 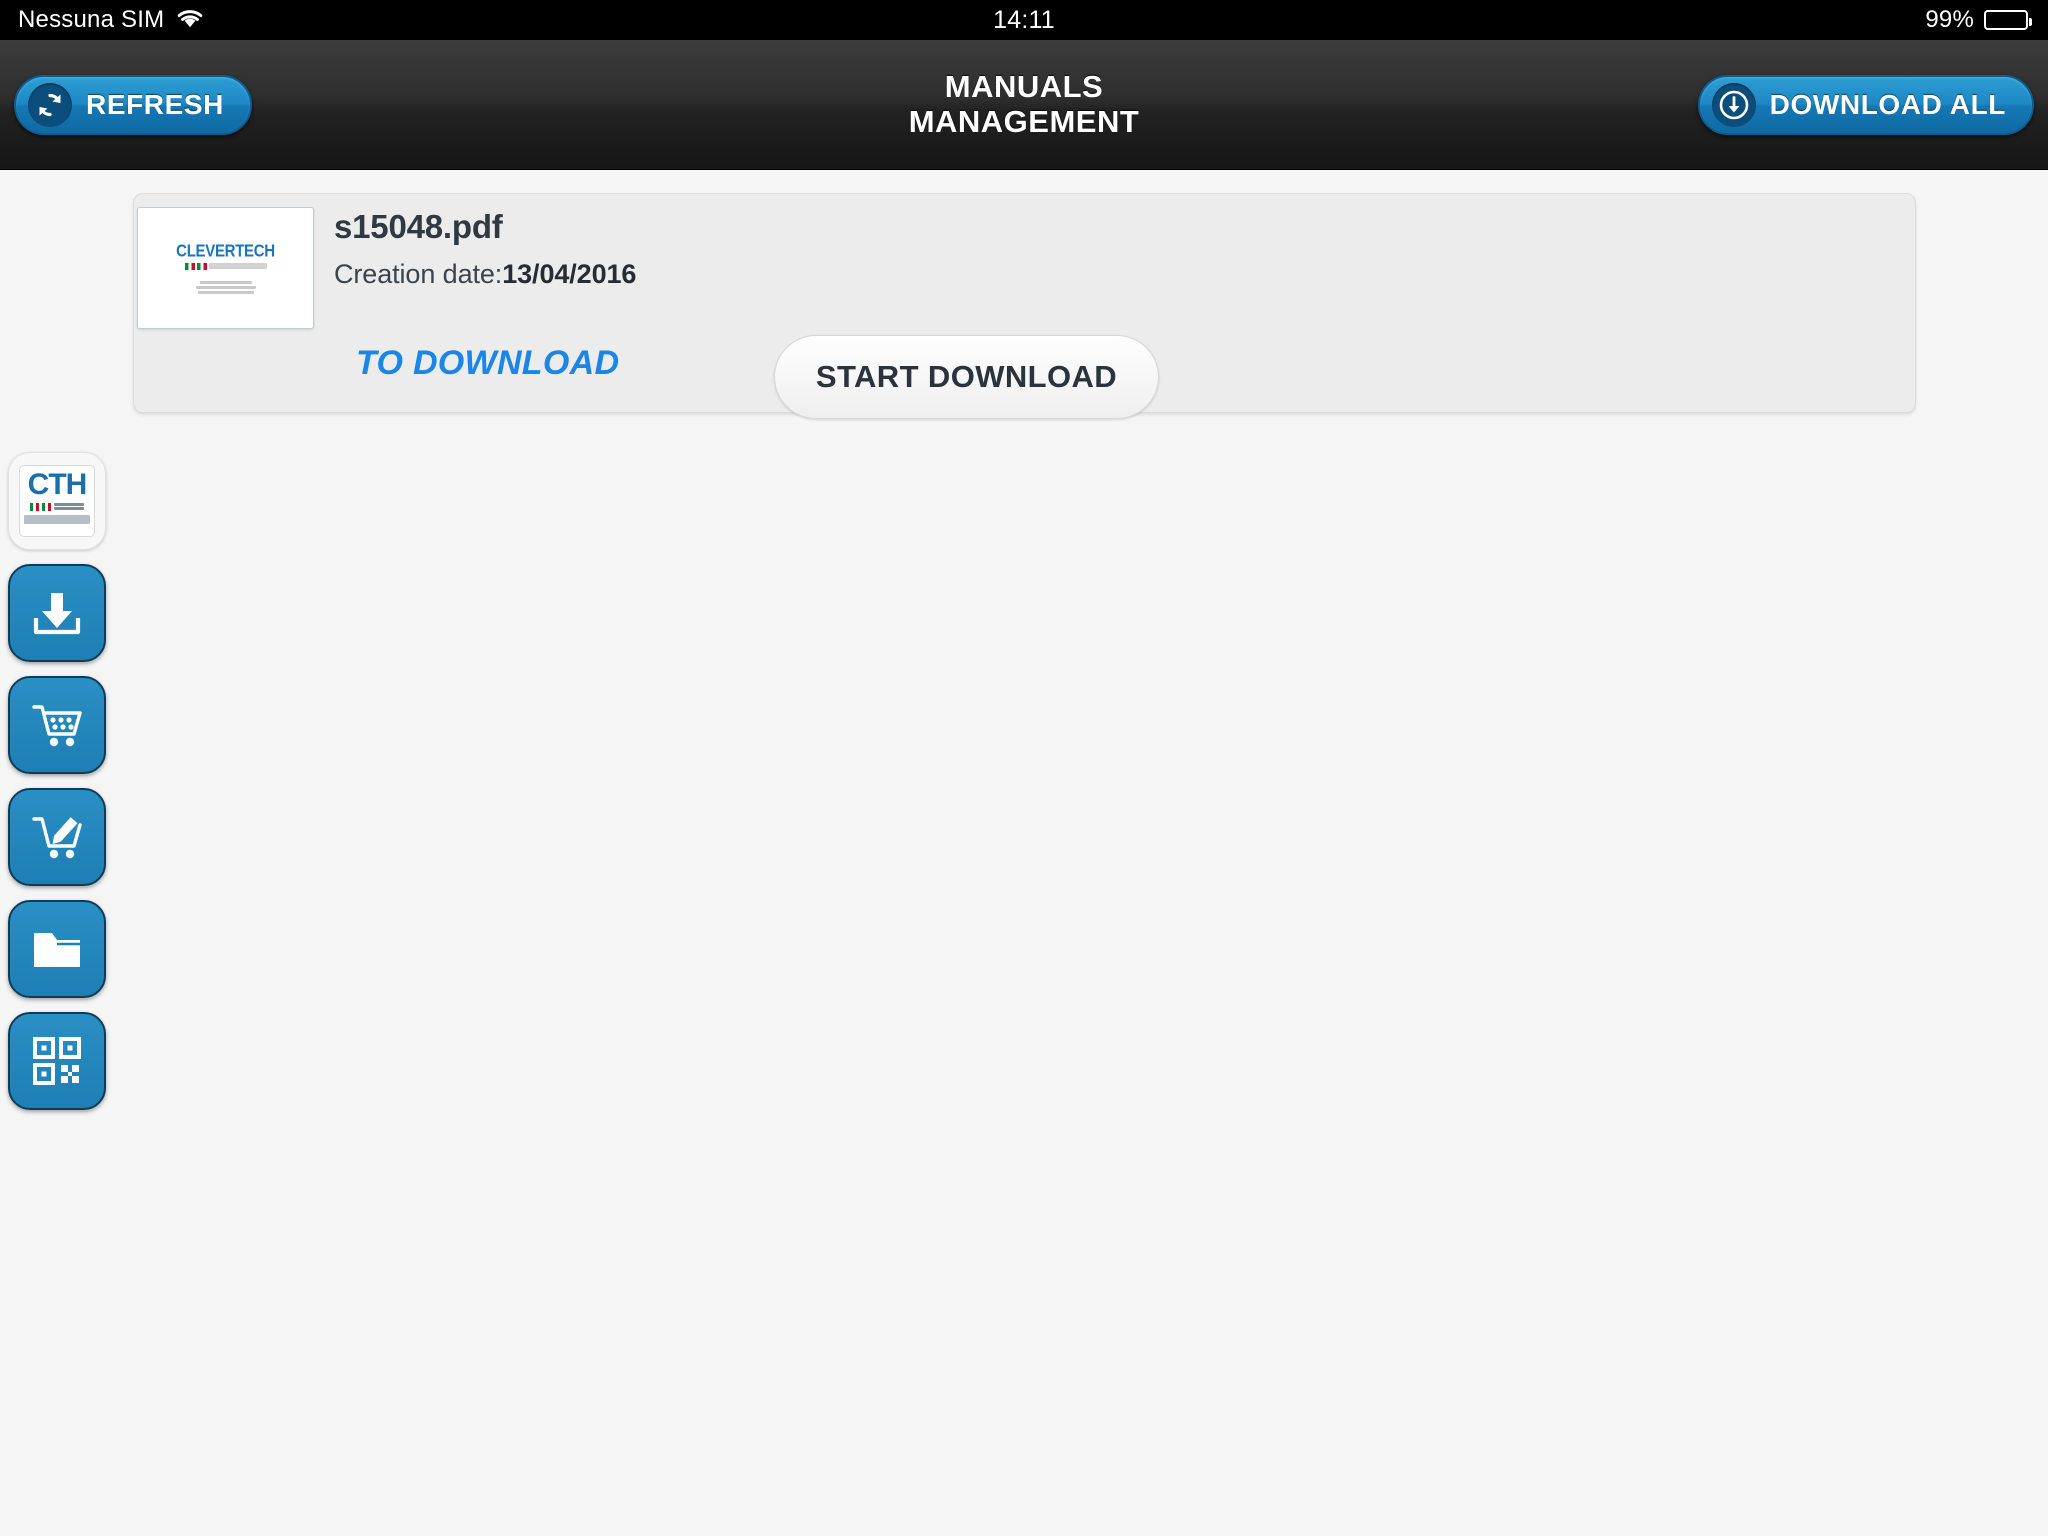 I want to click on cth-logo-tagline, so click(x=57, y=506).